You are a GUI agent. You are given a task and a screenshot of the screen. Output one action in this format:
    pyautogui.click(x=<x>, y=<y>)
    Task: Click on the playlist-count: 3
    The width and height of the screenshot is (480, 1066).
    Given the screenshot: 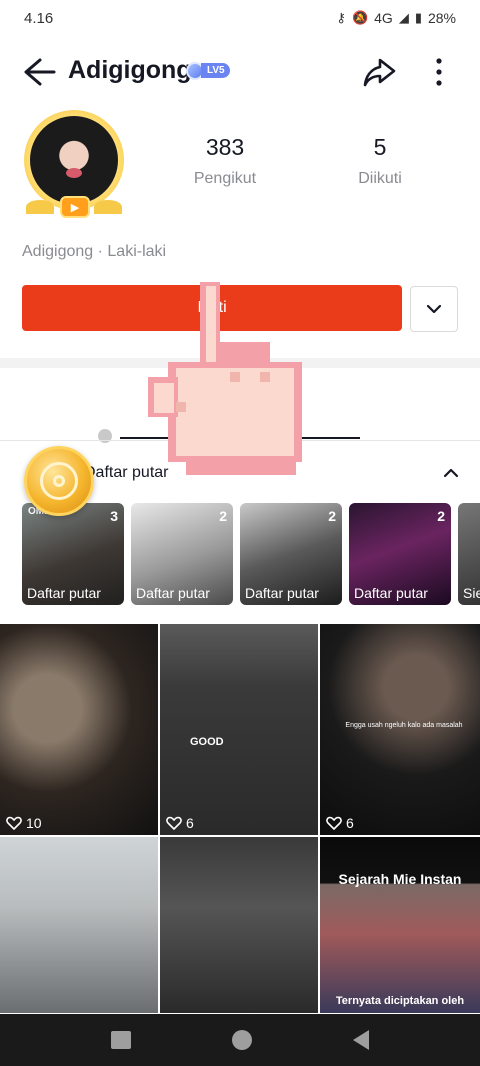 What is the action you would take?
    pyautogui.click(x=114, y=516)
    